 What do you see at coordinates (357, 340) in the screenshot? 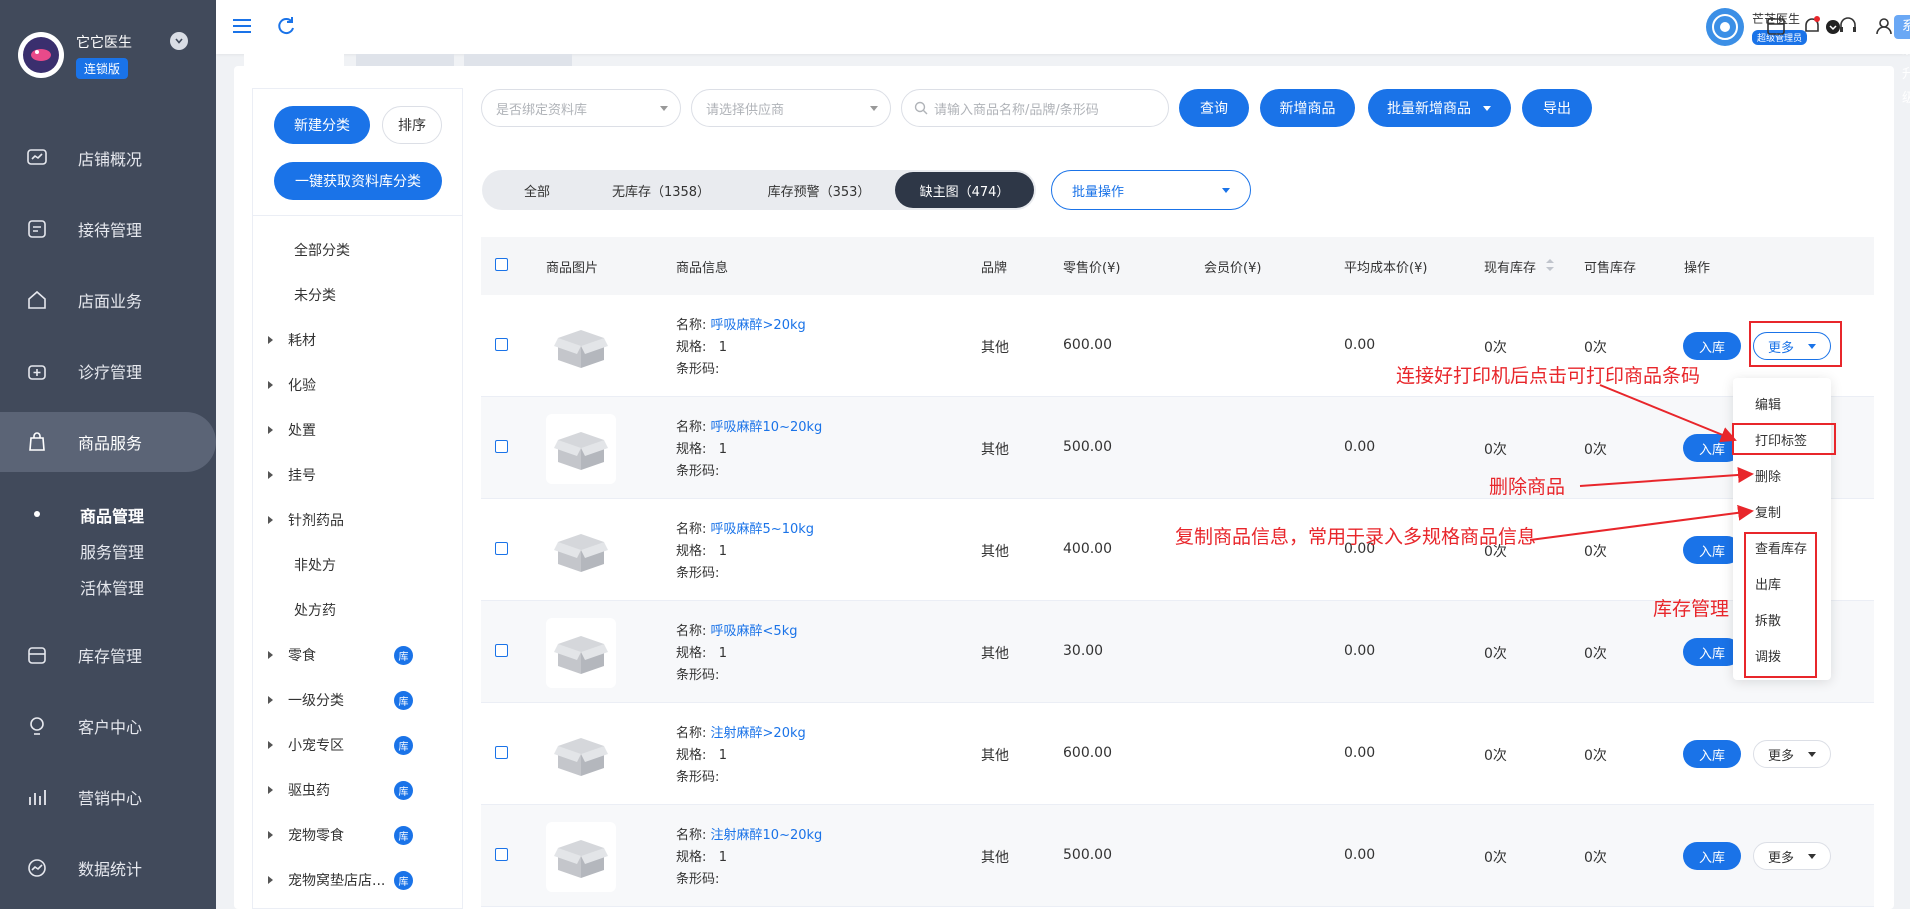
I see `category-item: 耗材` at bounding box center [357, 340].